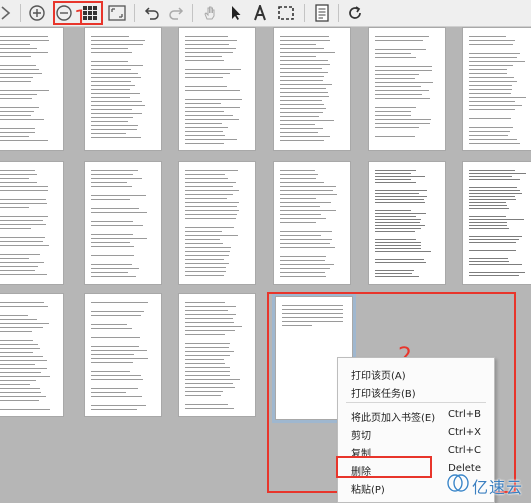 Image resolution: width=531 pixels, height=503 pixels. I want to click on watermark-text: 亿速云, so click(498, 487).